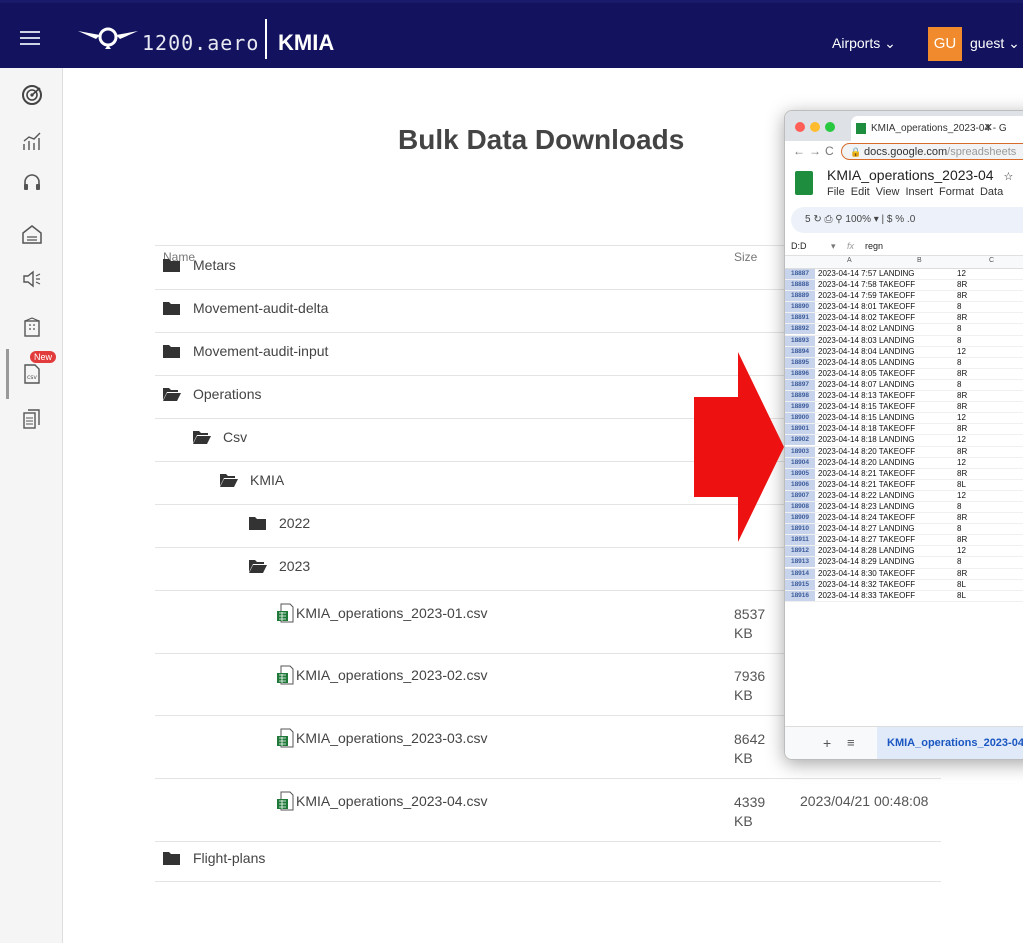  What do you see at coordinates (866, 540) in the screenshot?
I see `cell-a: 2023-04-14 8:27 TAKEOFF` at bounding box center [866, 540].